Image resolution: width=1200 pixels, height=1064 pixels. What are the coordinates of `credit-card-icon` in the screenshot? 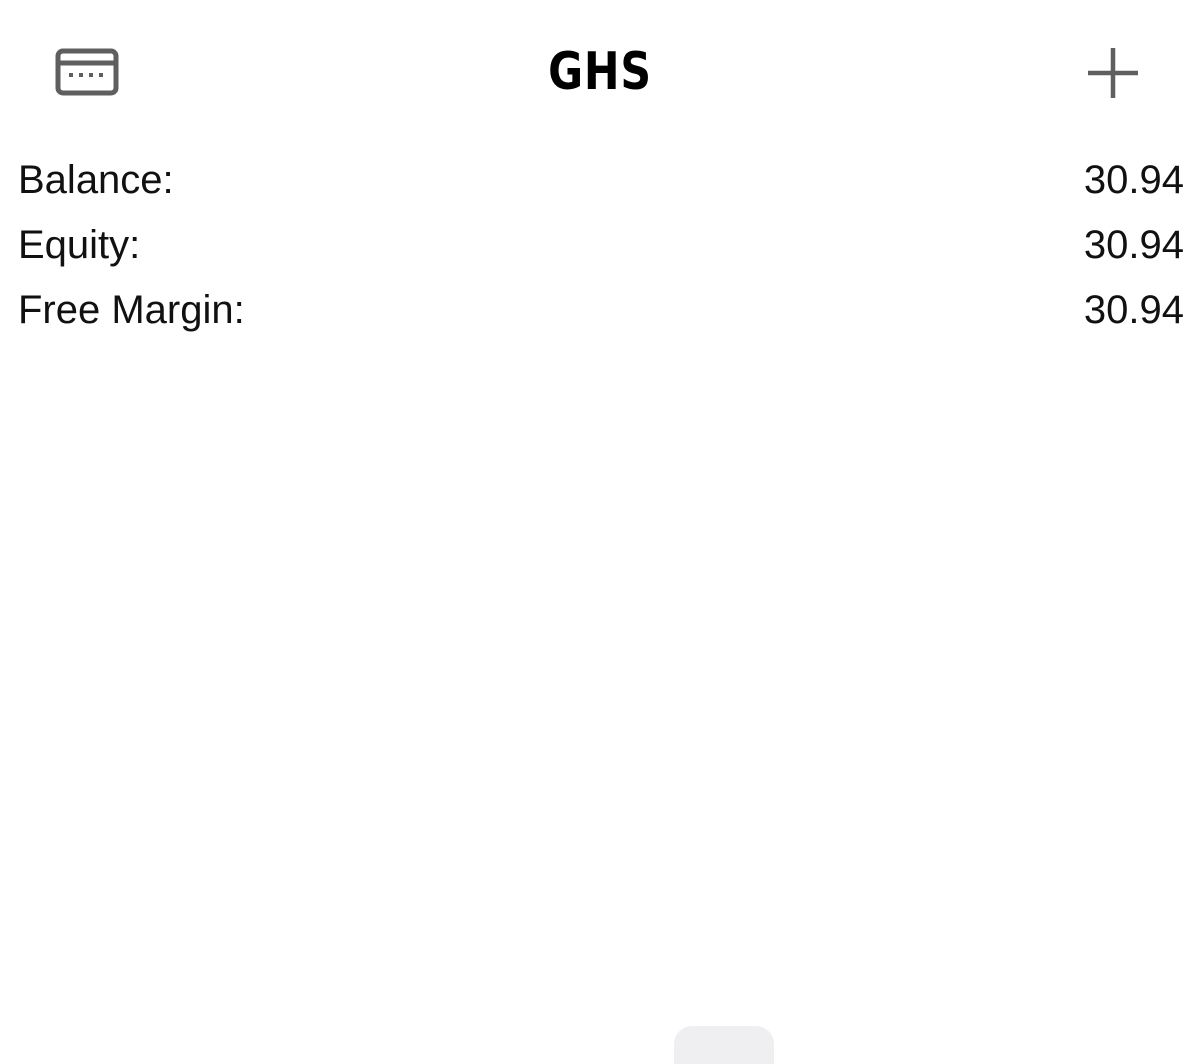 It's located at (87, 72).